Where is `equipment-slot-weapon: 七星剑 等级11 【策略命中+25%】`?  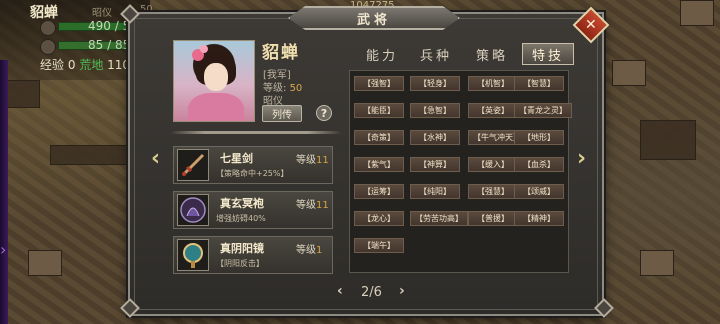
equipment-slot-weapon: 七星剑 等级11 【策略命中+25%】 is located at coordinates (253, 165).